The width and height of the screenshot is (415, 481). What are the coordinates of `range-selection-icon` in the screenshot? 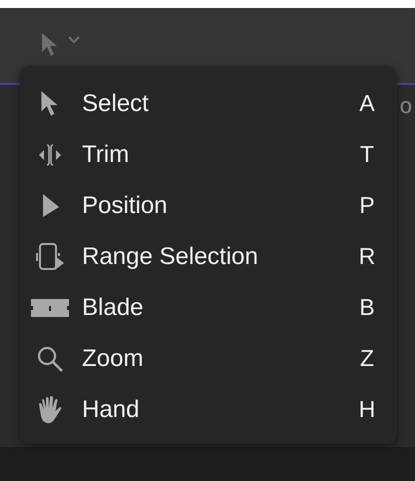 It's located at (50, 257).